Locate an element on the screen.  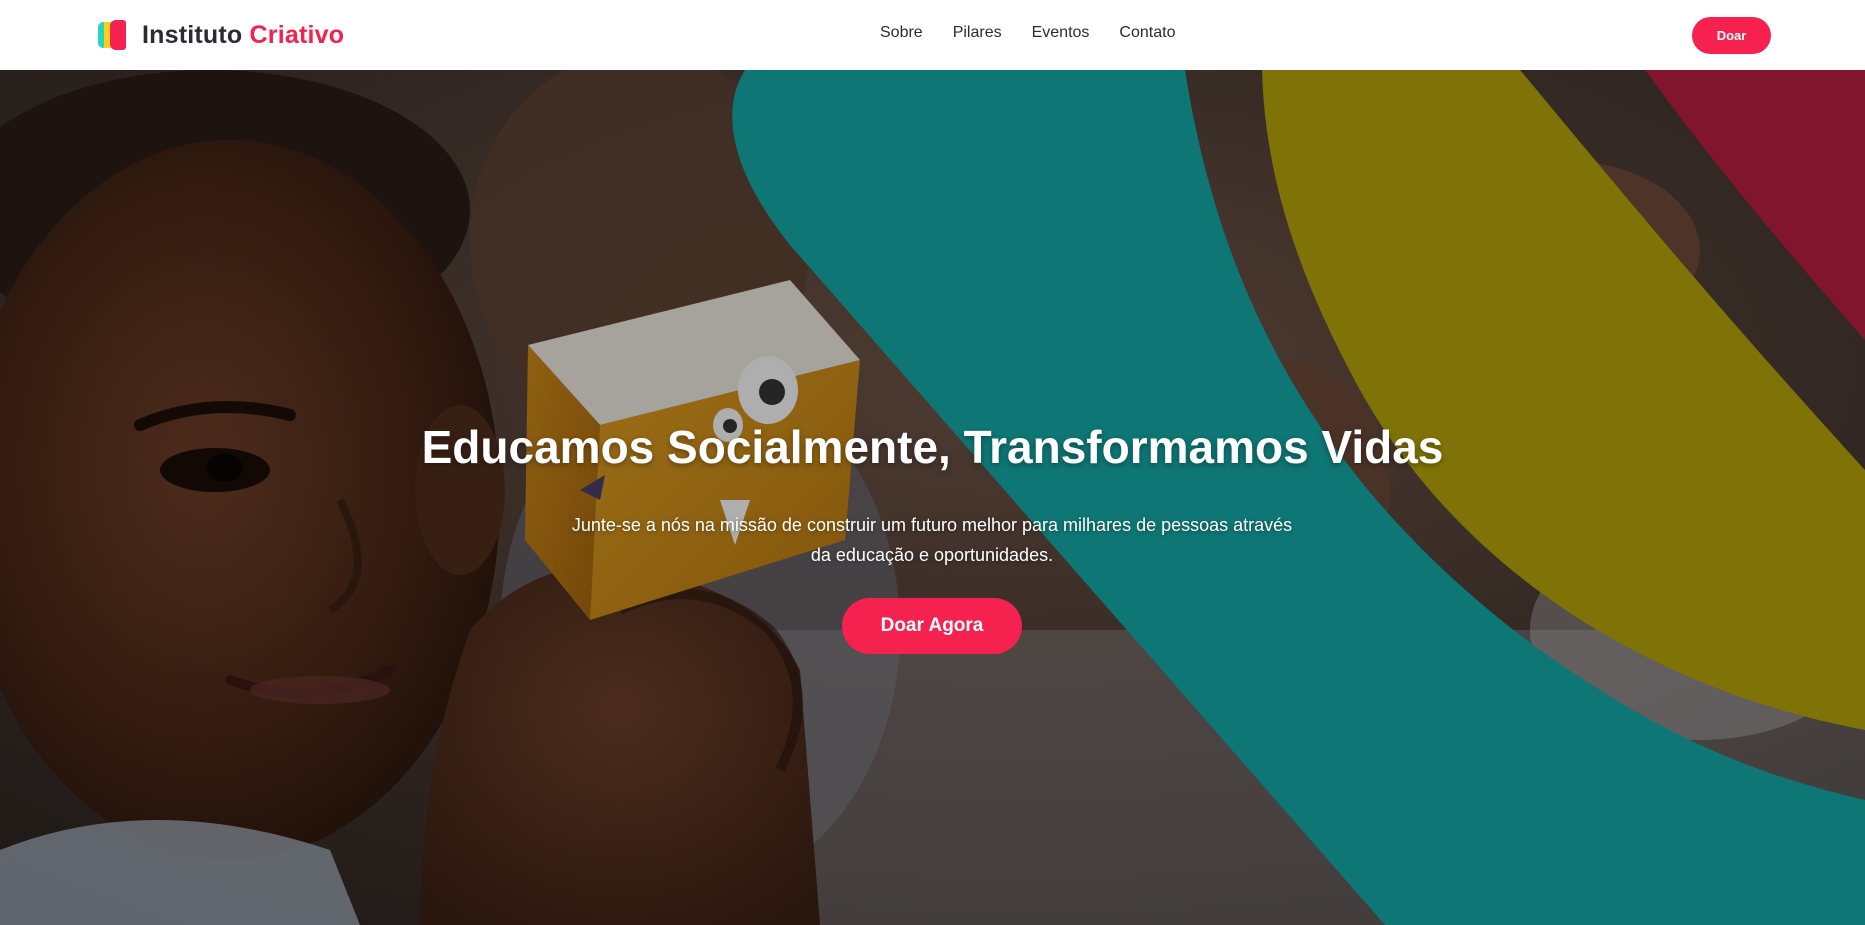
logo-link: Instituto Criativo is located at coordinates (221, 35).